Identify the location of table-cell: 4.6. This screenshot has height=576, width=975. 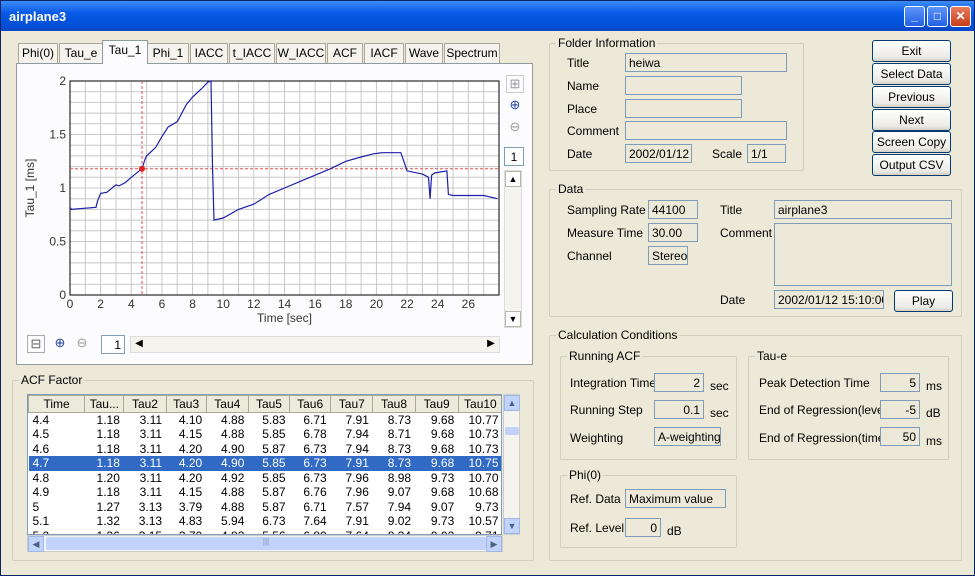
(41, 448).